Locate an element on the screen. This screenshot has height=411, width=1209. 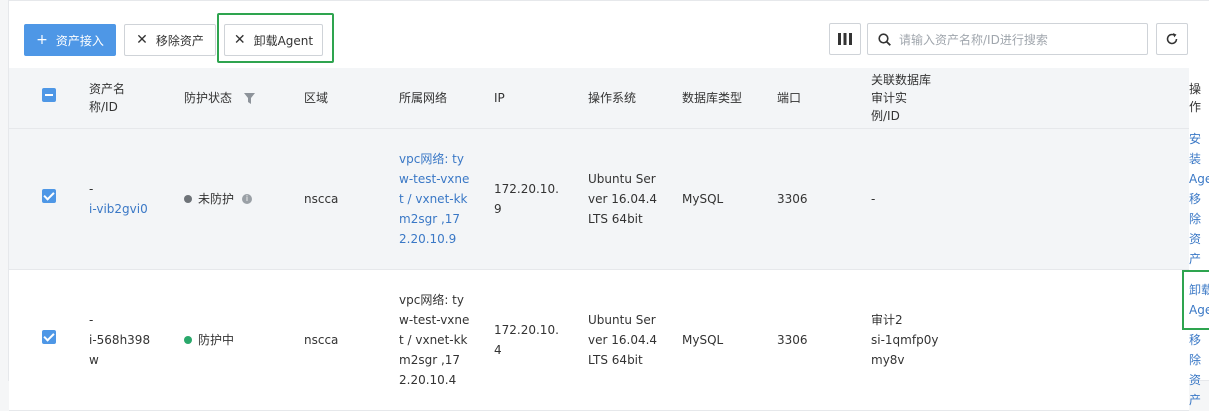
col-audit-header: 关联数据库 审计实 例/ID is located at coordinates (901, 97).